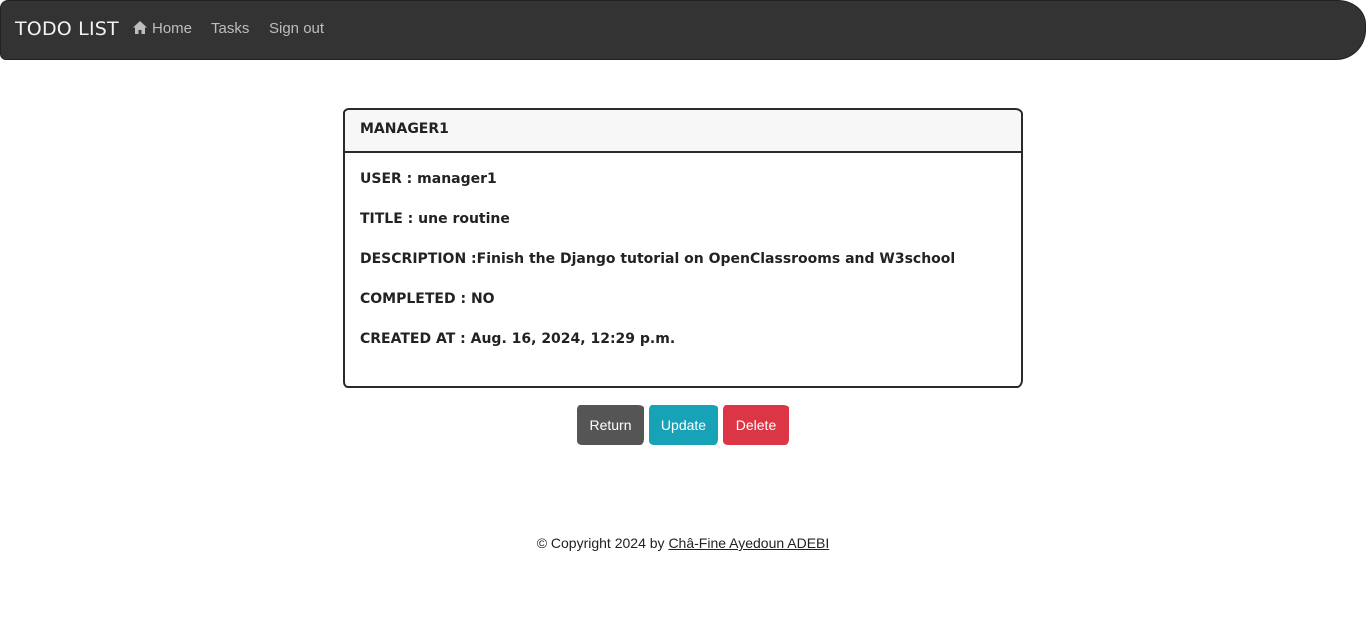  What do you see at coordinates (683, 425) in the screenshot?
I see `update-button: Update` at bounding box center [683, 425].